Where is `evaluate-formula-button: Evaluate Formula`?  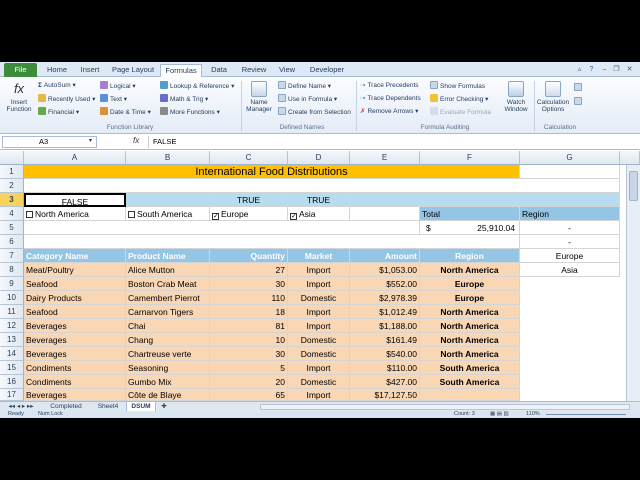 evaluate-formula-button: Evaluate Formula is located at coordinates (460, 112).